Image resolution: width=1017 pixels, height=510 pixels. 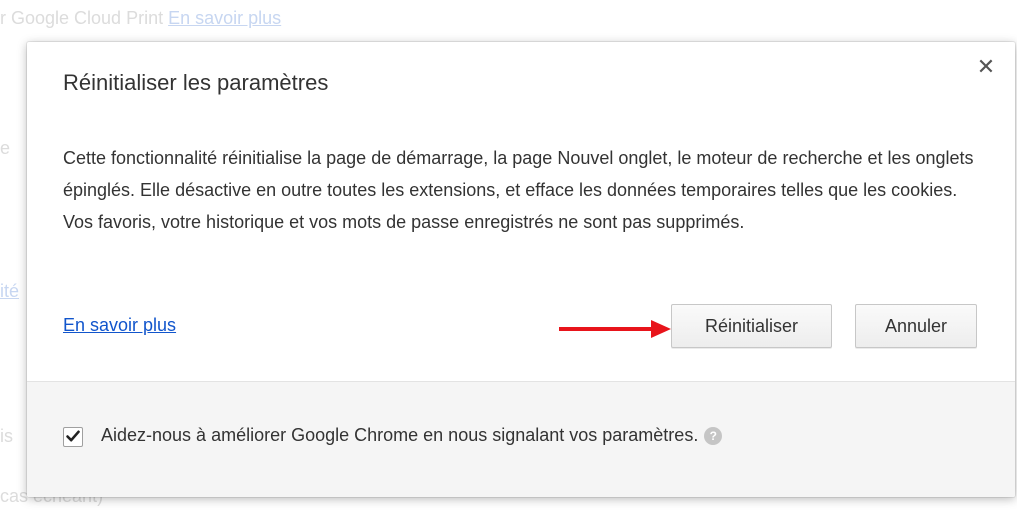 I want to click on red-arrow-annotation, so click(x=615, y=329).